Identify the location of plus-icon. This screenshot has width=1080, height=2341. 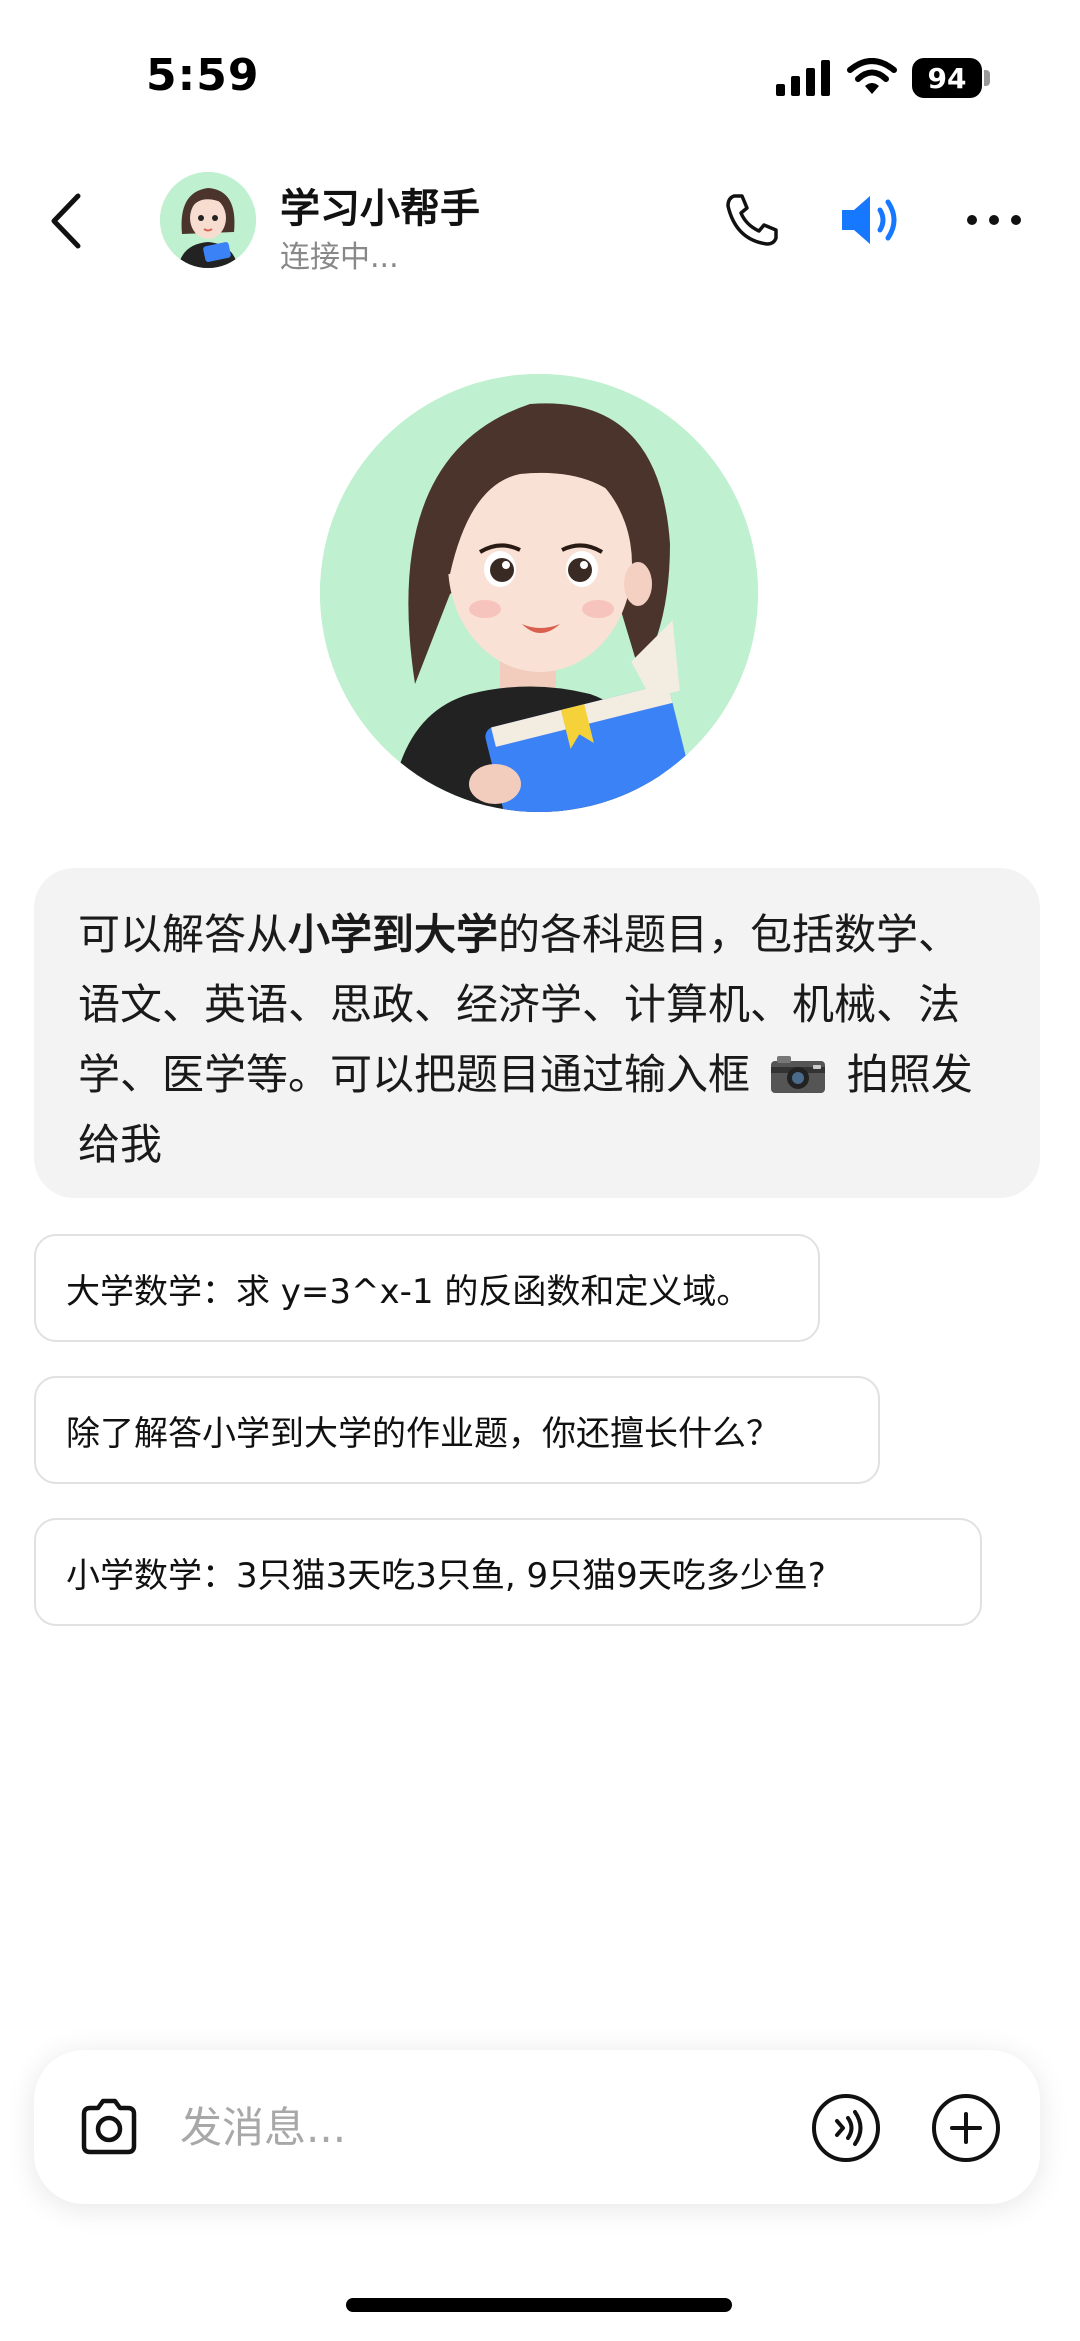
(966, 2128).